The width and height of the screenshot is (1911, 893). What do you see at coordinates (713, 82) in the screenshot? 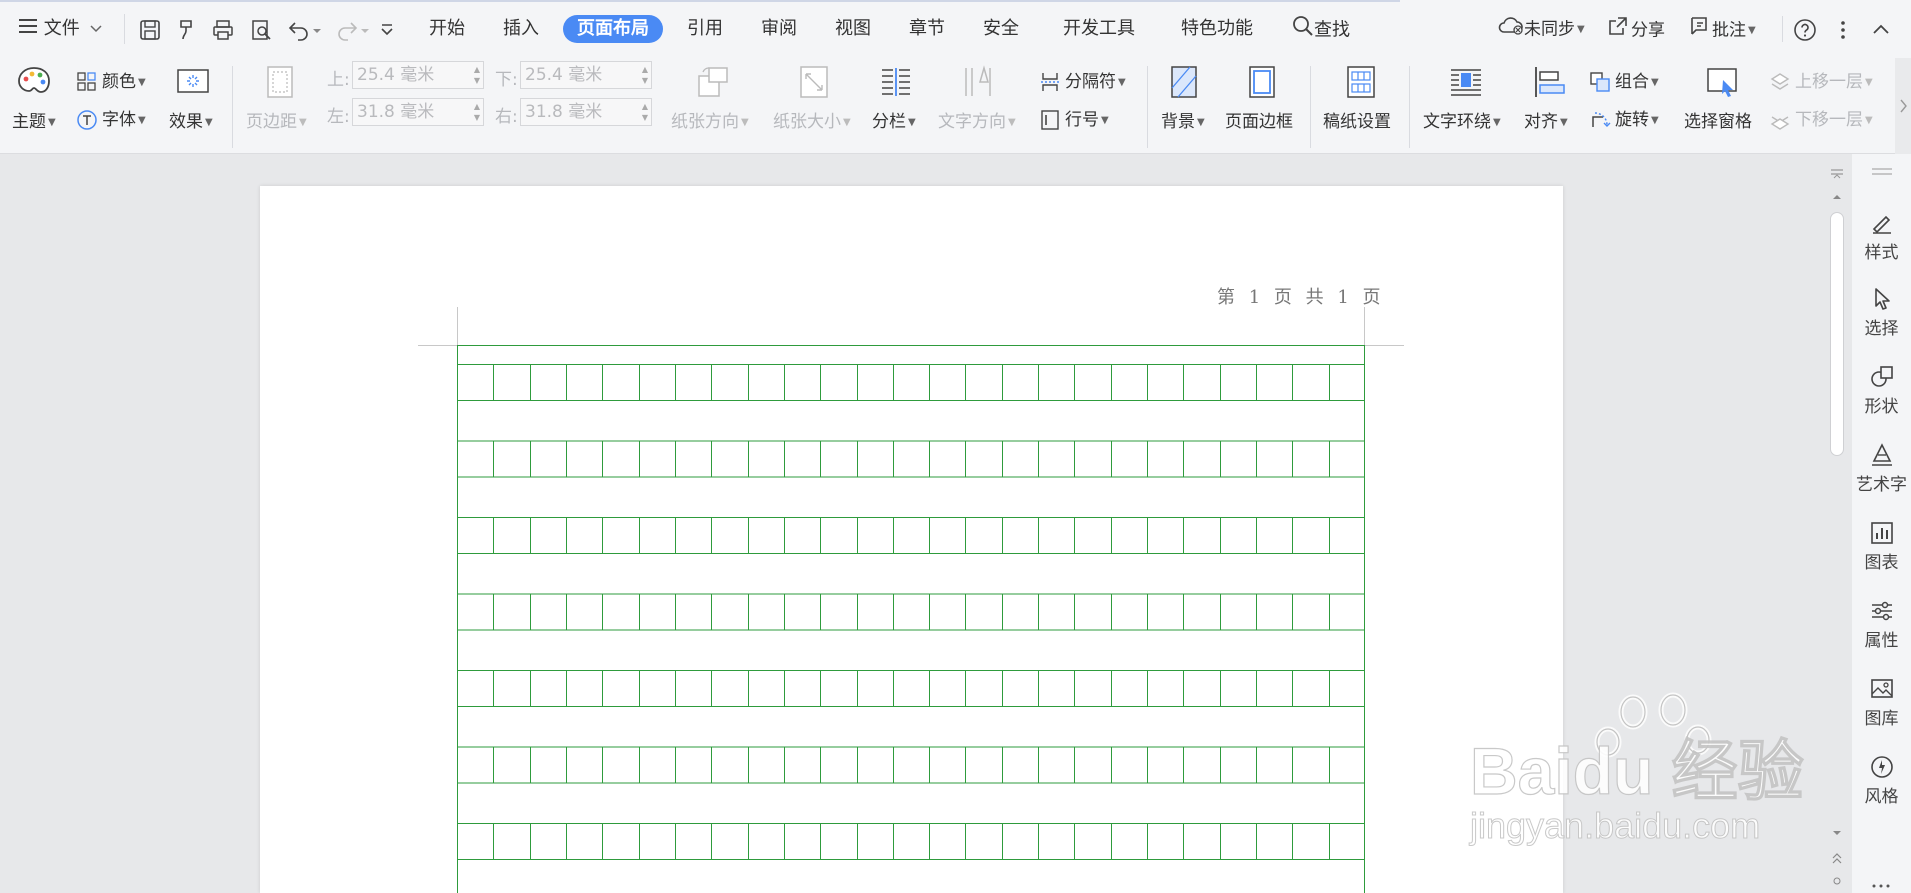
I see `orientation-icon` at bounding box center [713, 82].